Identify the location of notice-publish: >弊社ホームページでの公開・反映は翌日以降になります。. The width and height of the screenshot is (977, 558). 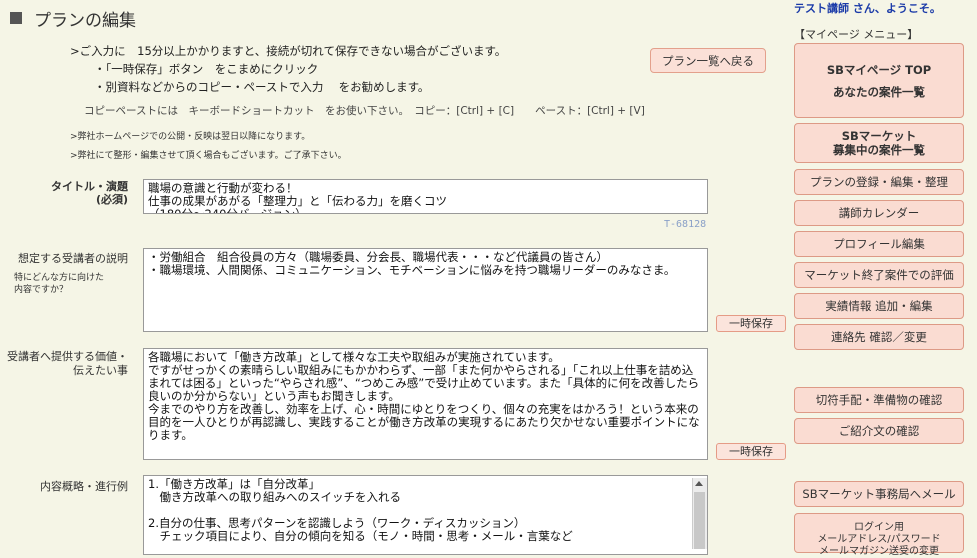
(190, 137).